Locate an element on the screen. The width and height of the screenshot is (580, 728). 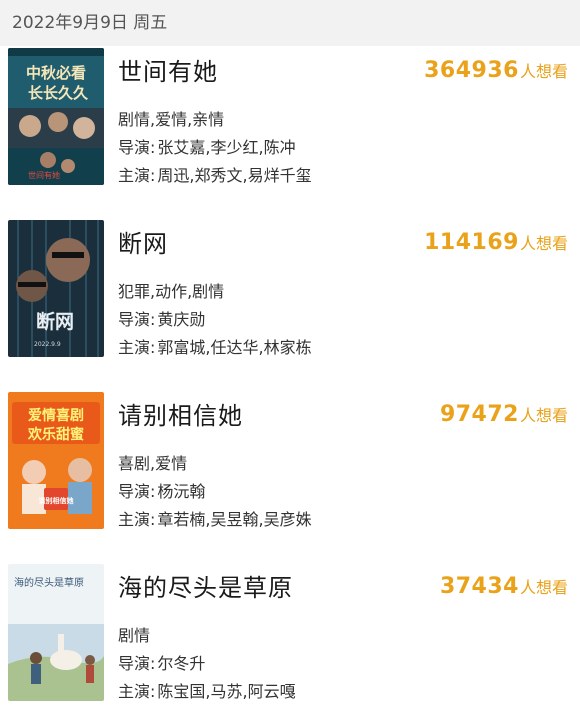
poster-image-3: 爱情喜剧 欢乐甜蜜 请别相信她 is located at coordinates (56, 460).